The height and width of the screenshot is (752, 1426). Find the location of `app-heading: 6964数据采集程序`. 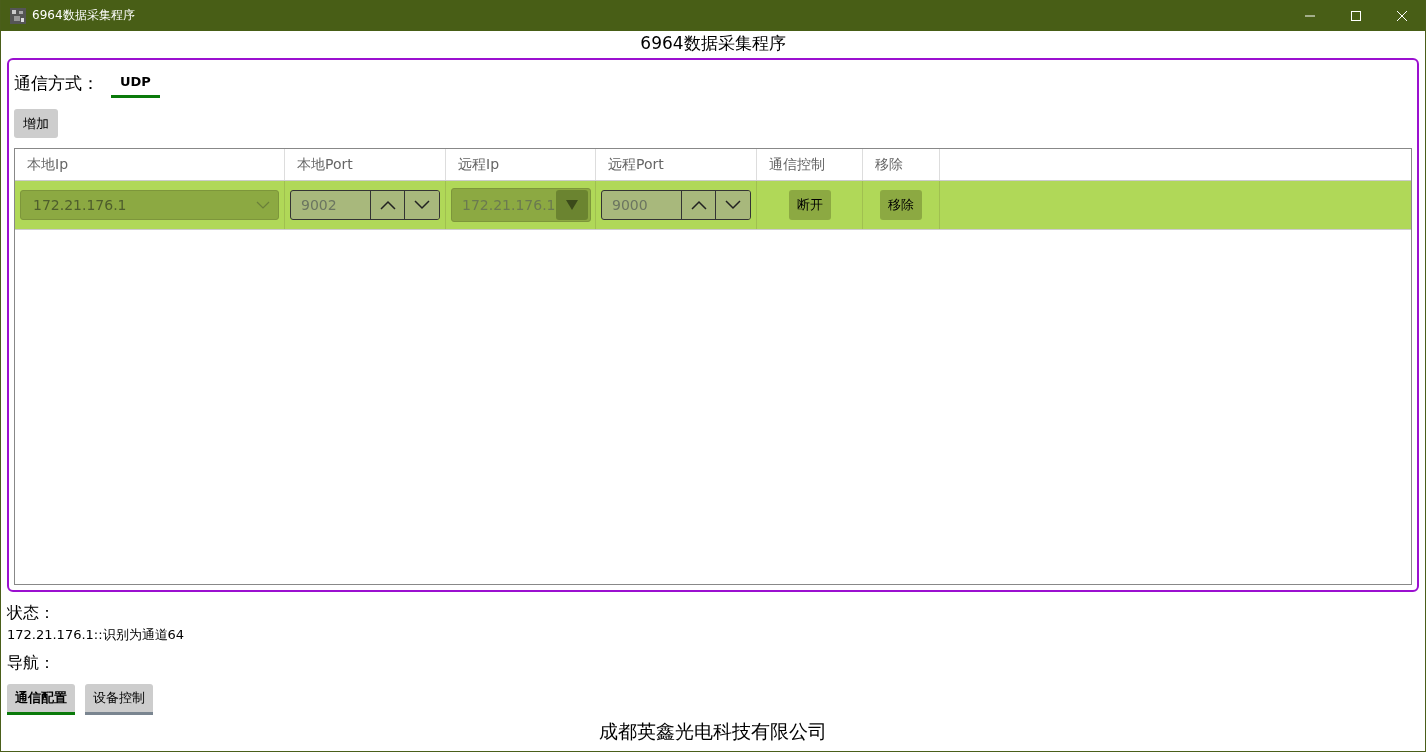

app-heading: 6964数据采集程序 is located at coordinates (713, 43).